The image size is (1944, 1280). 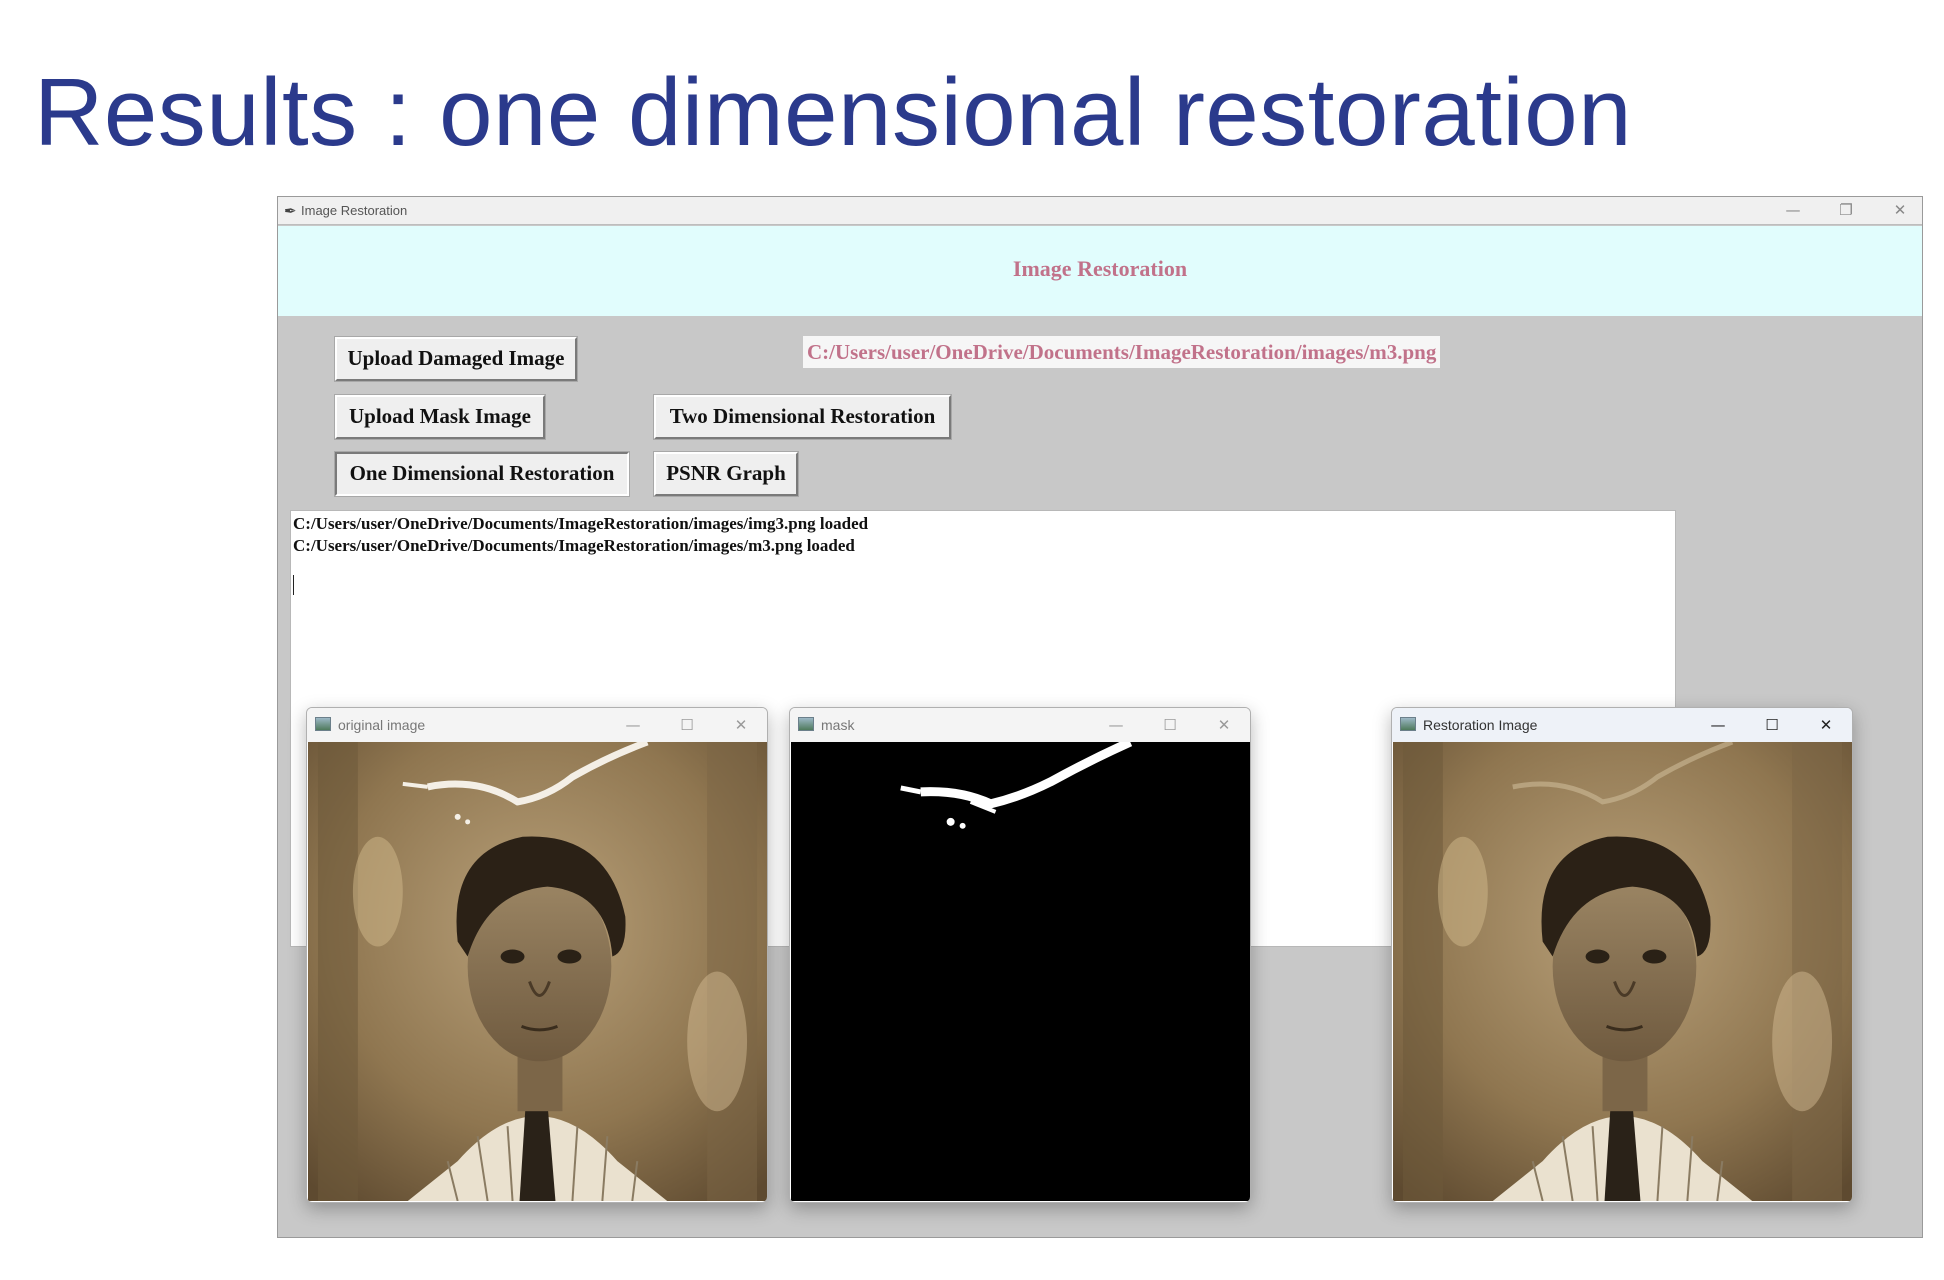 I want to click on text-caret, so click(x=293, y=585).